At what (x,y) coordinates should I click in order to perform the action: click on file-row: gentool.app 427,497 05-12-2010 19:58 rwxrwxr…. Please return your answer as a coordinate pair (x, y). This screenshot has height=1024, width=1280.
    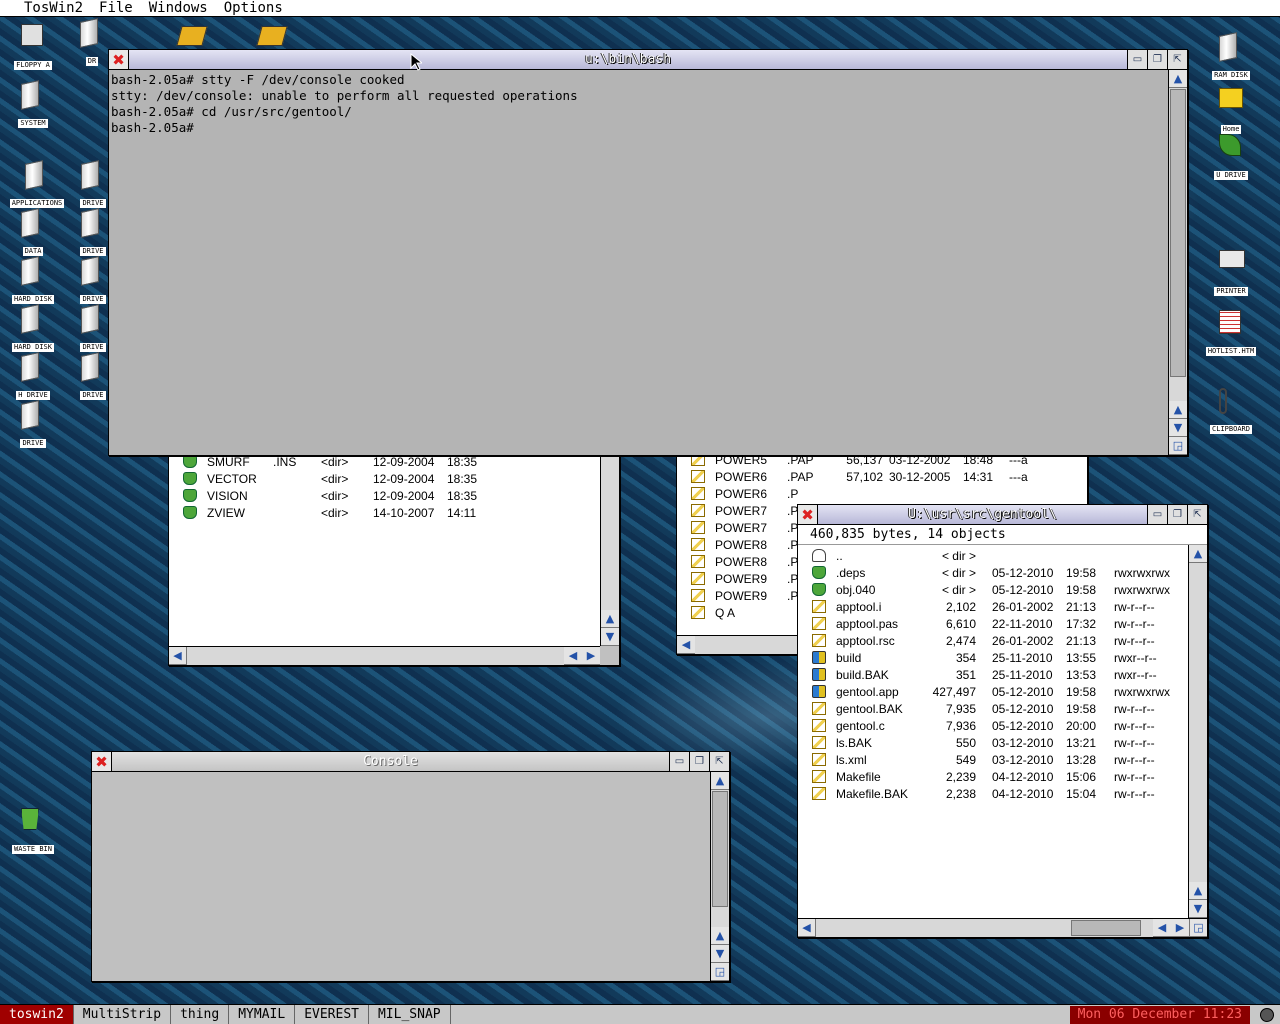
    Looking at the image, I should click on (993, 691).